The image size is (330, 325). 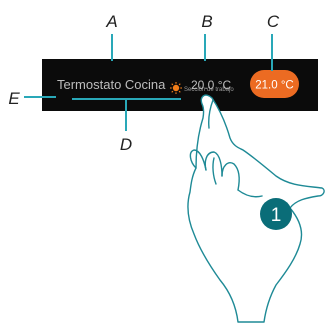 I want to click on callout-e: E, so click(x=14, y=98).